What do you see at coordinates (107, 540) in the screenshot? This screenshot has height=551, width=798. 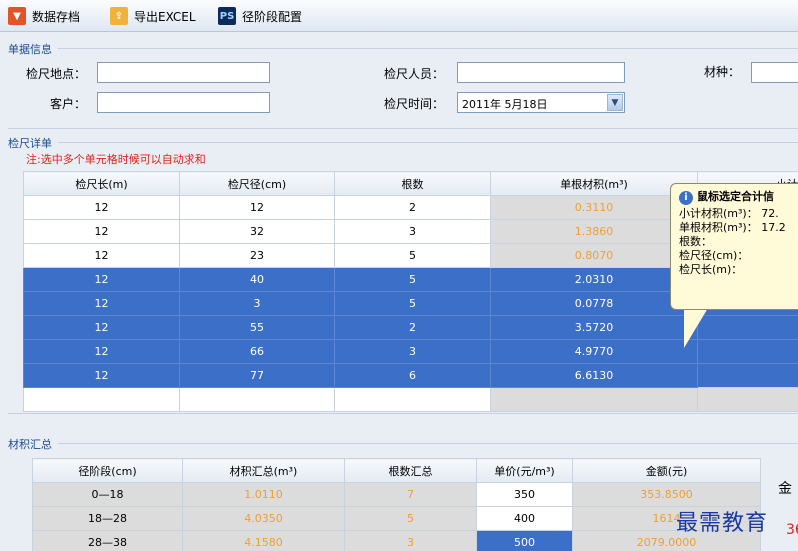 I see `cell-range: 28—38` at bounding box center [107, 540].